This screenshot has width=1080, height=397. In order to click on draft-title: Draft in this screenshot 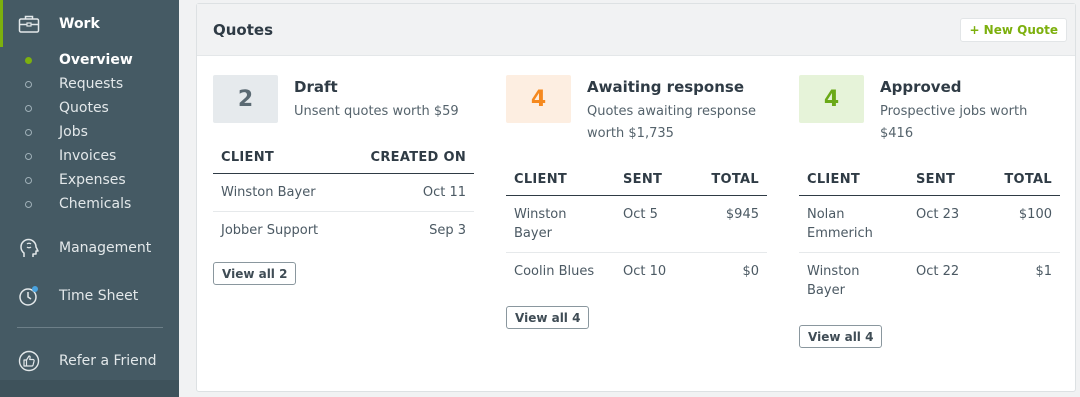, I will do `click(316, 87)`.